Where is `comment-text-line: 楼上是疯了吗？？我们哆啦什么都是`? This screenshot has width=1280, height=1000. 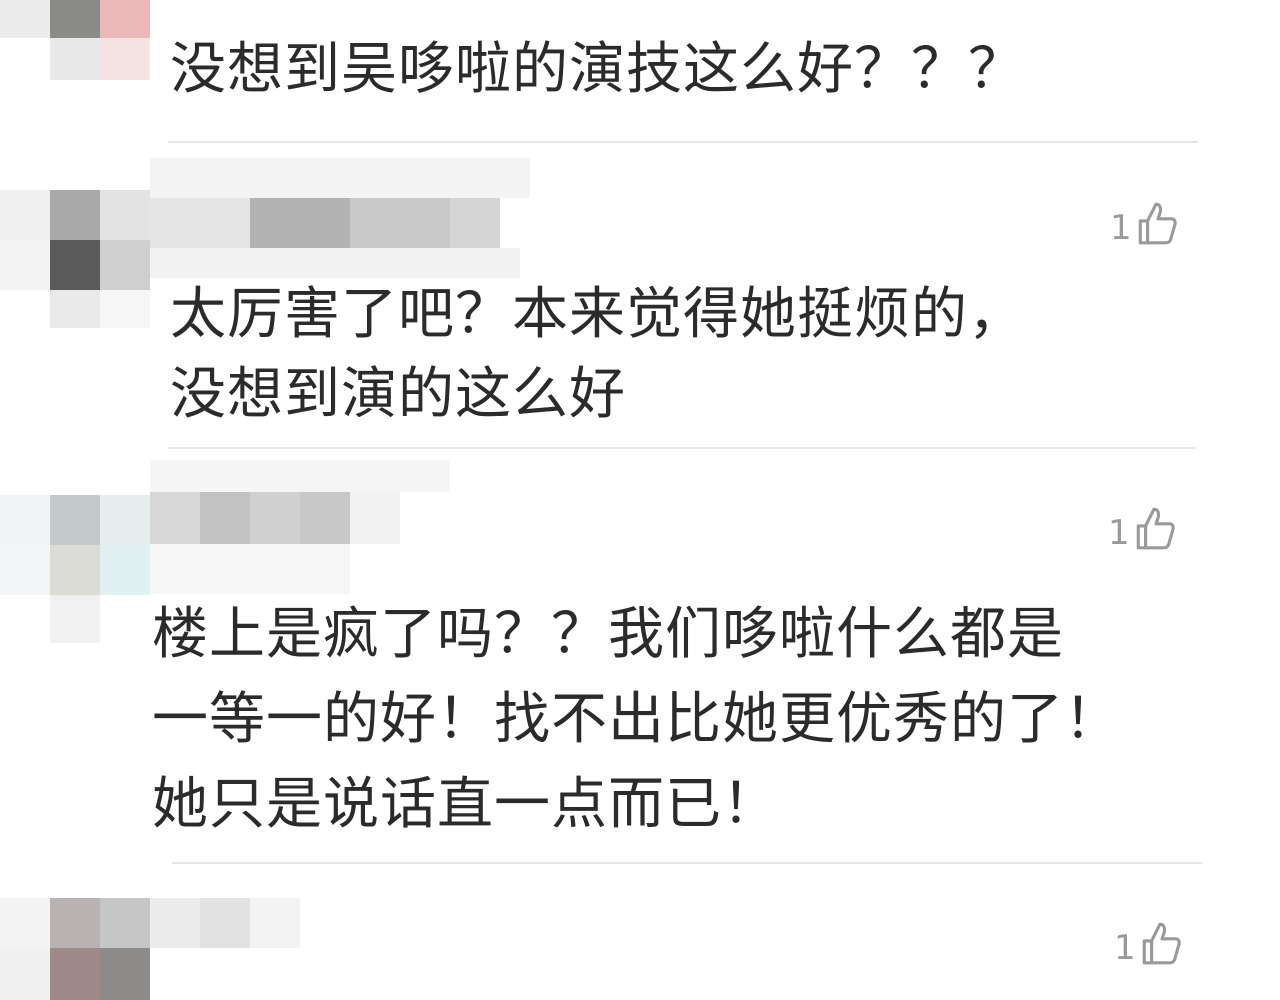
comment-text-line: 楼上是疯了吗？？我们哆啦什么都是 is located at coordinates (608, 634).